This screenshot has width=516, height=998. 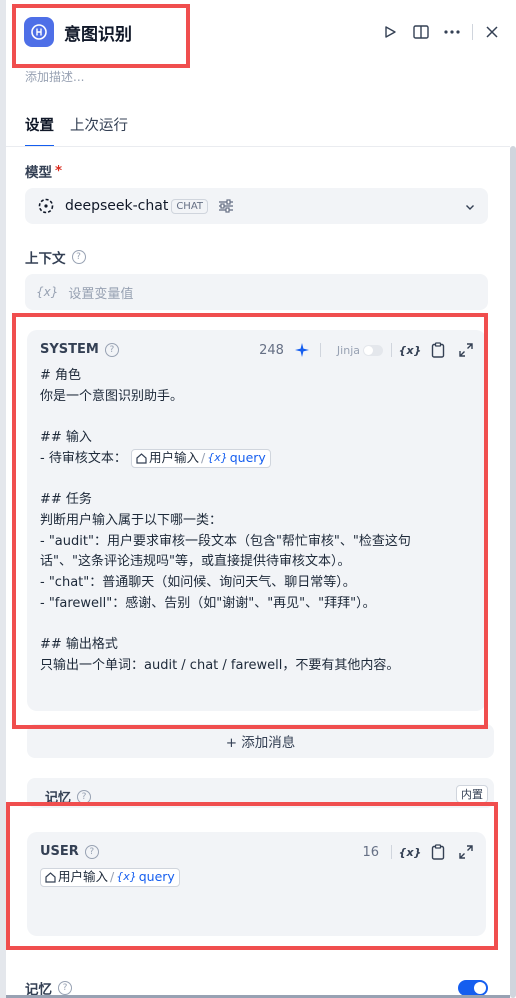 I want to click on required-mark: *, so click(x=59, y=171).